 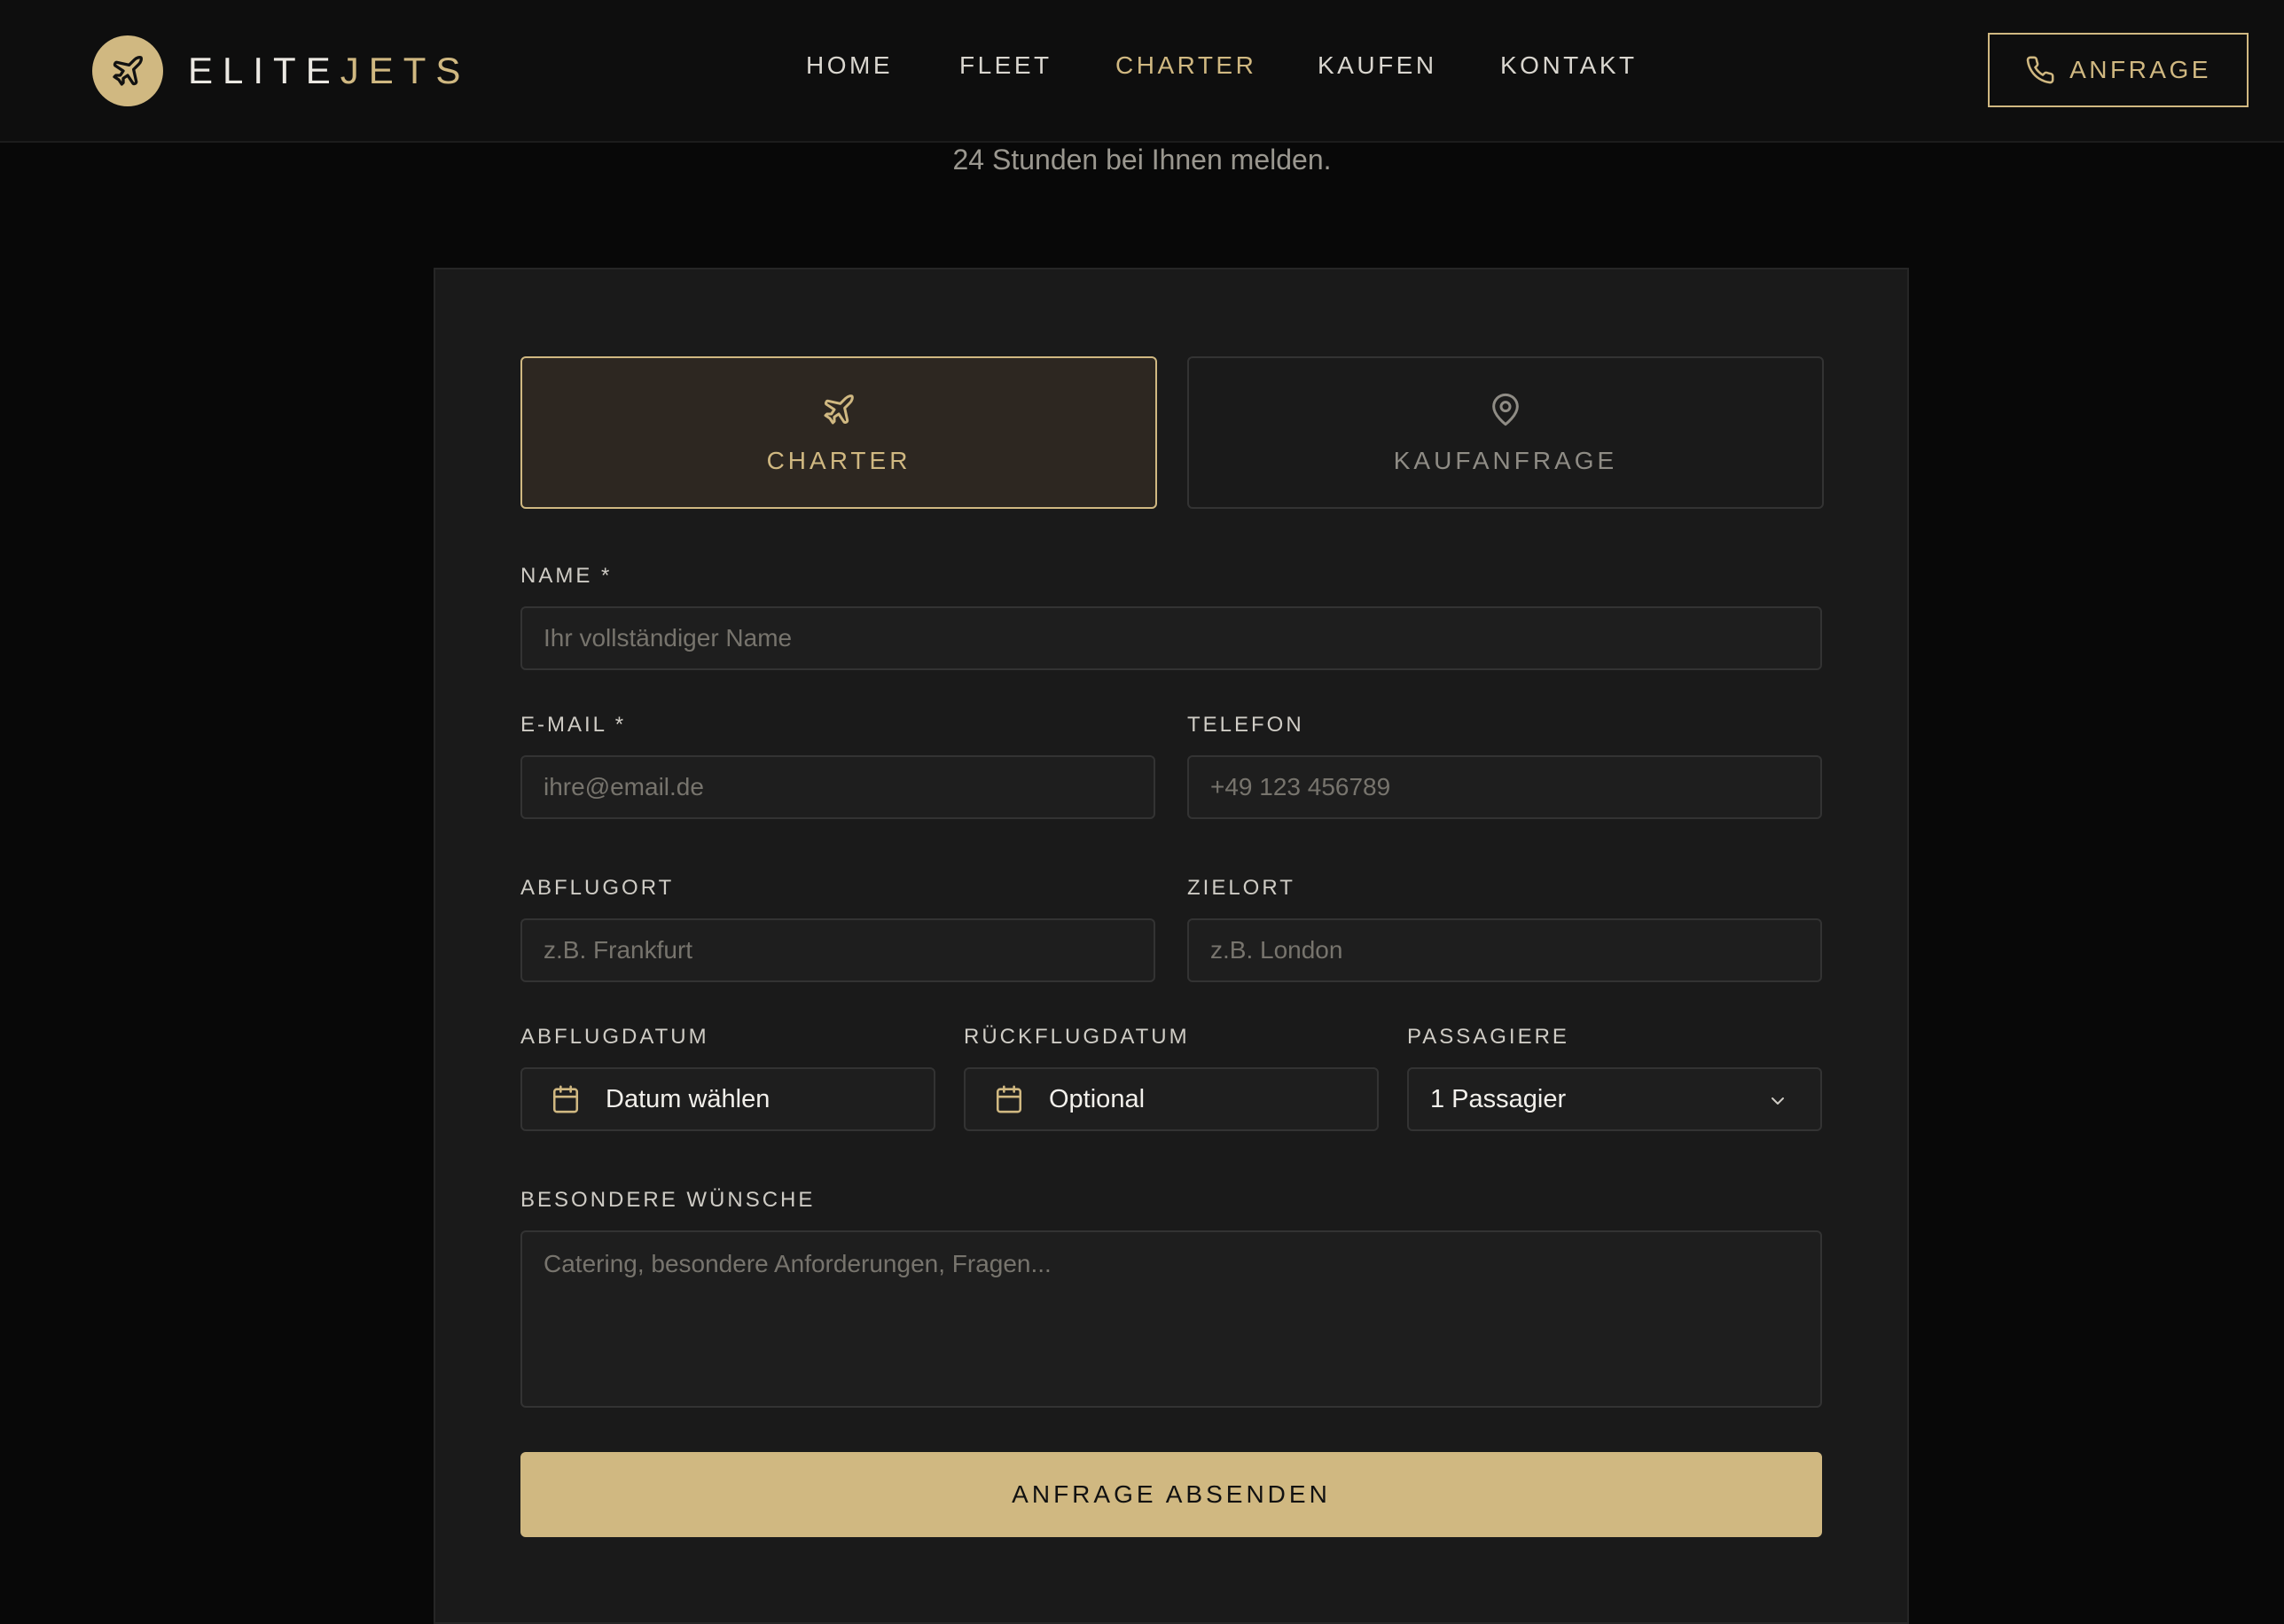 What do you see at coordinates (573, 725) in the screenshot?
I see `email-label: E-MAIL *` at bounding box center [573, 725].